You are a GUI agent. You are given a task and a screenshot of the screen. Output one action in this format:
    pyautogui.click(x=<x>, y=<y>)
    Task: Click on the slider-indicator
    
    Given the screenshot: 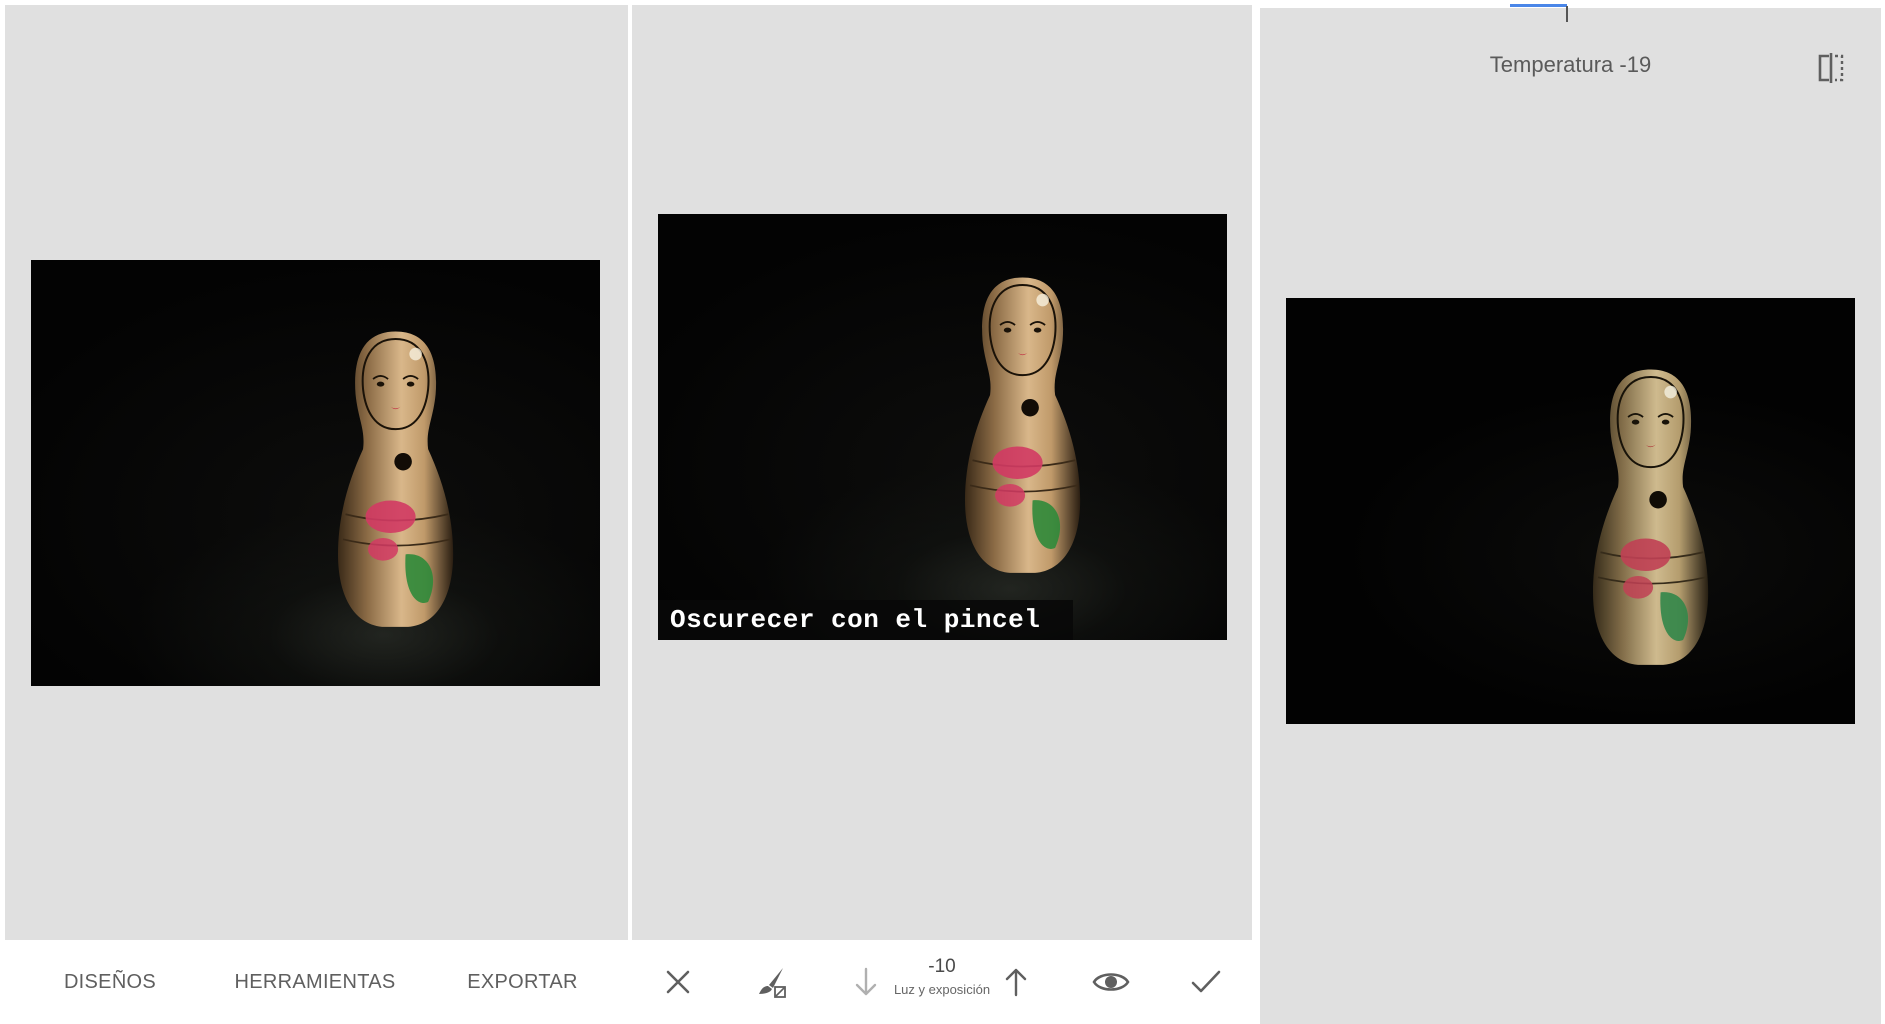 What is the action you would take?
    pyautogui.click(x=1538, y=5)
    